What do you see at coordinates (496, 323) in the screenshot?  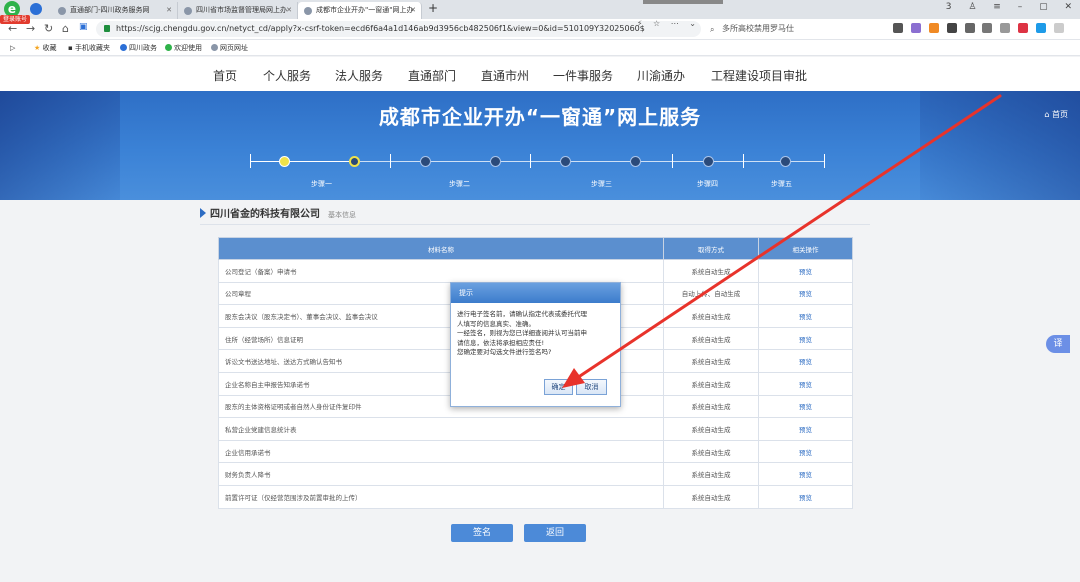 I see `dialog-line: 人填写的信息真实、准确。` at bounding box center [496, 323].